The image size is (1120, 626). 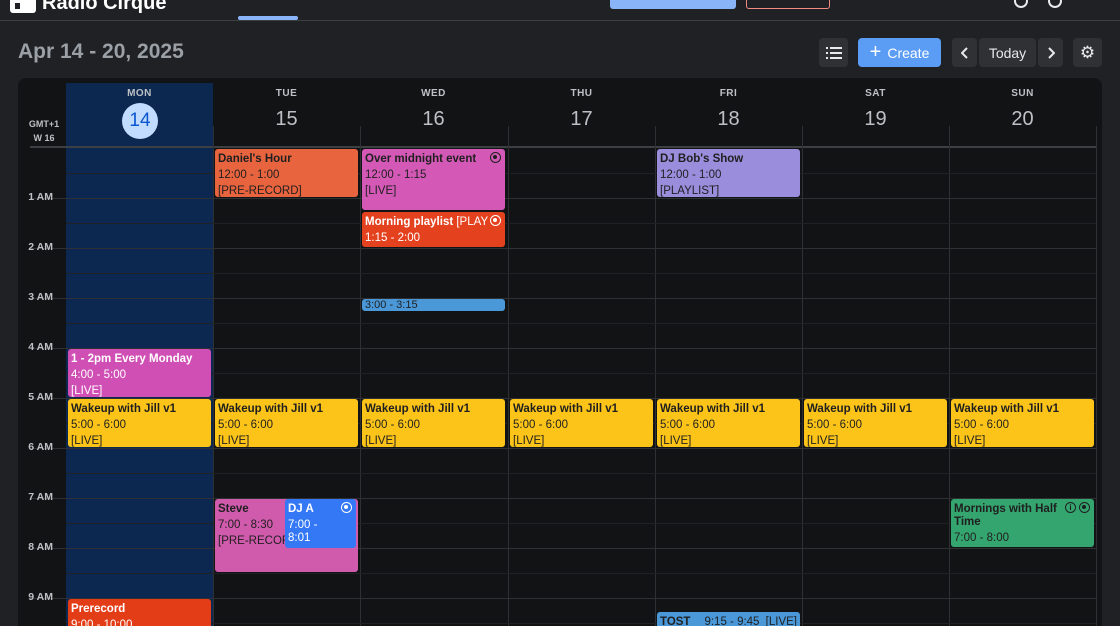 I want to click on calendar-event: Morning playlist [PLAY 1:15 - 2:00, so click(x=433, y=229).